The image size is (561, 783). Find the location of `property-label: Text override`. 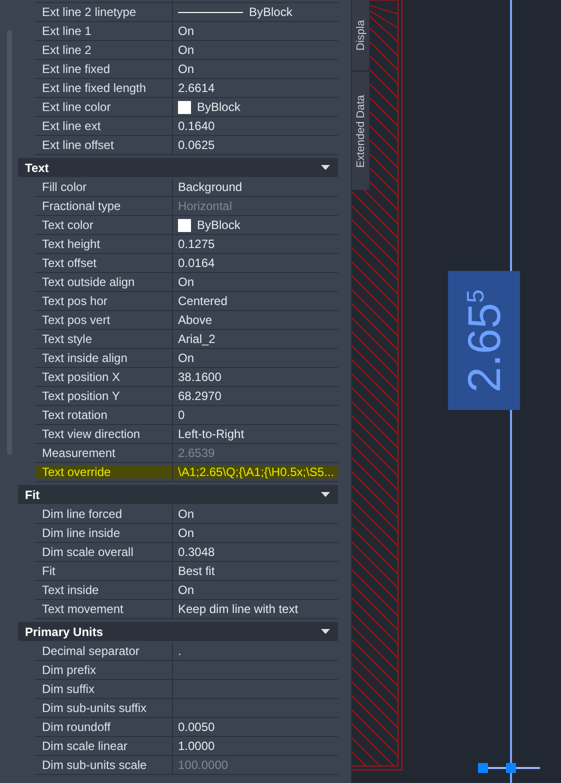

property-label: Text override is located at coordinates (104, 472).